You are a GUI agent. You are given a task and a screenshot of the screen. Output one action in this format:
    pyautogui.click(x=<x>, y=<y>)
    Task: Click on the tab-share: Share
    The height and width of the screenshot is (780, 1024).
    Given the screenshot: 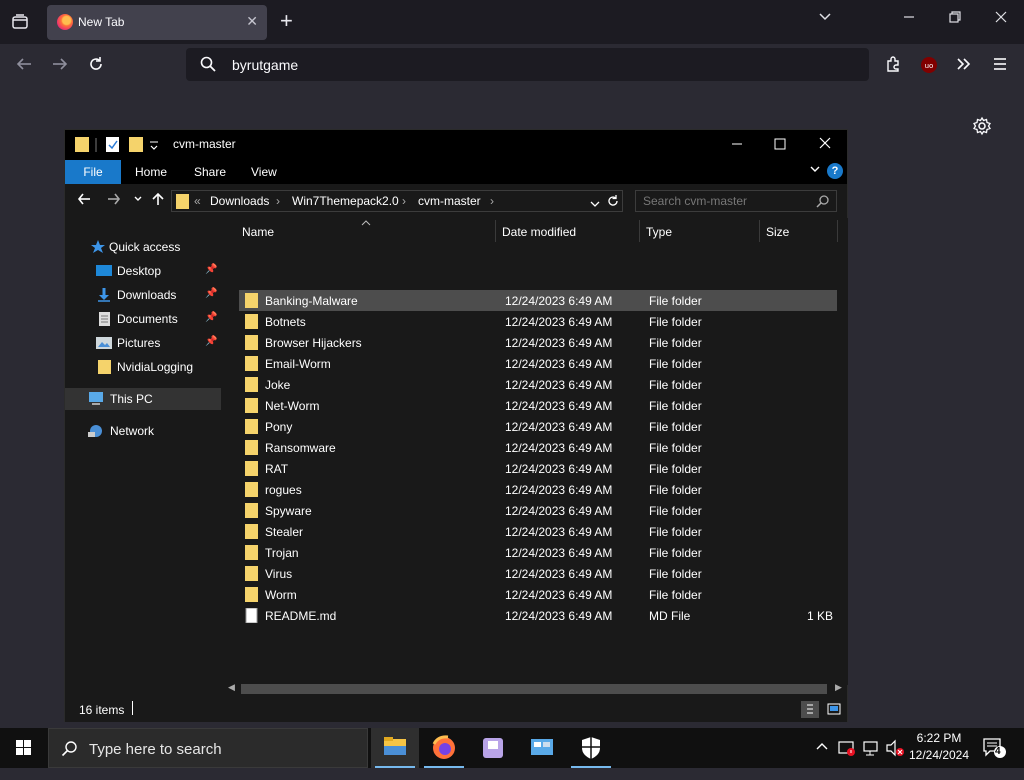 What is the action you would take?
    pyautogui.click(x=210, y=172)
    